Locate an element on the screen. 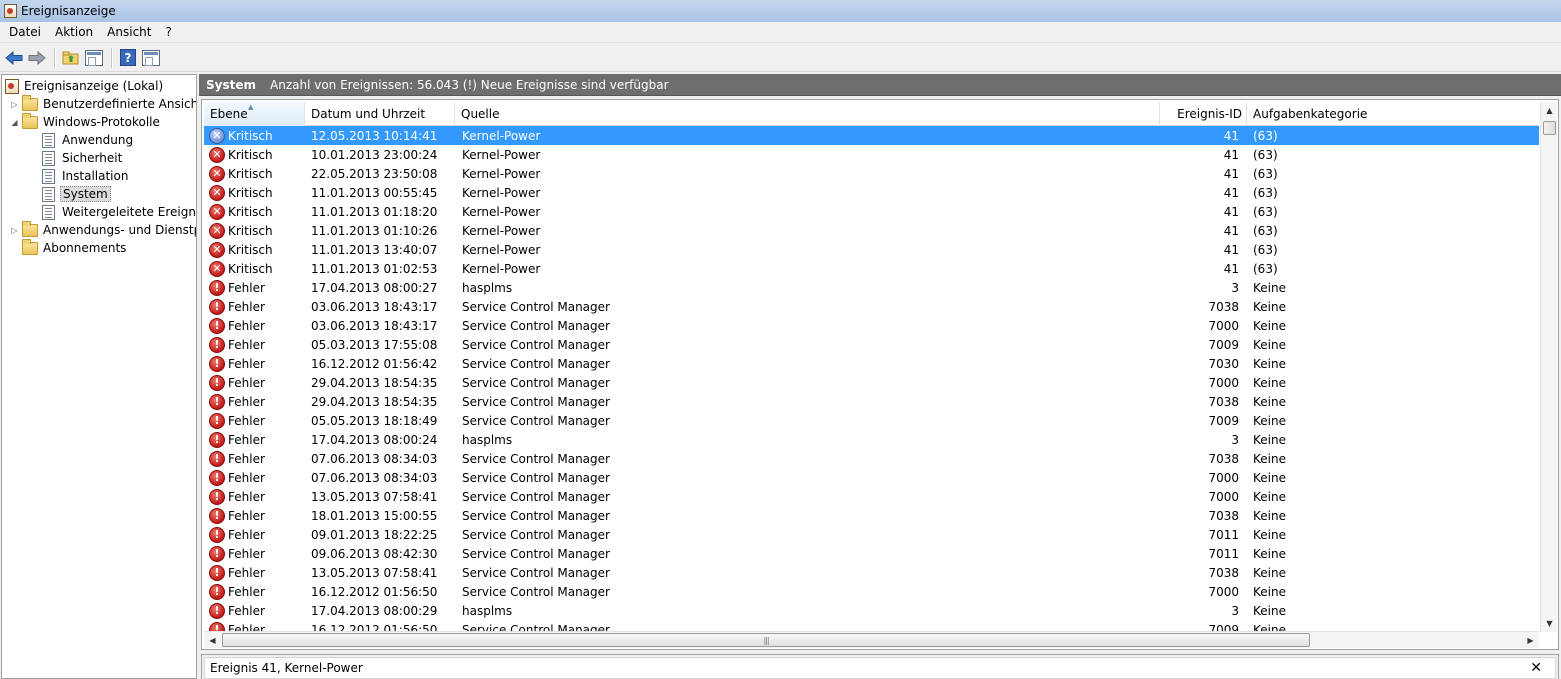  column-header-ereignis-id: Ereignis-ID is located at coordinates (1203, 114).